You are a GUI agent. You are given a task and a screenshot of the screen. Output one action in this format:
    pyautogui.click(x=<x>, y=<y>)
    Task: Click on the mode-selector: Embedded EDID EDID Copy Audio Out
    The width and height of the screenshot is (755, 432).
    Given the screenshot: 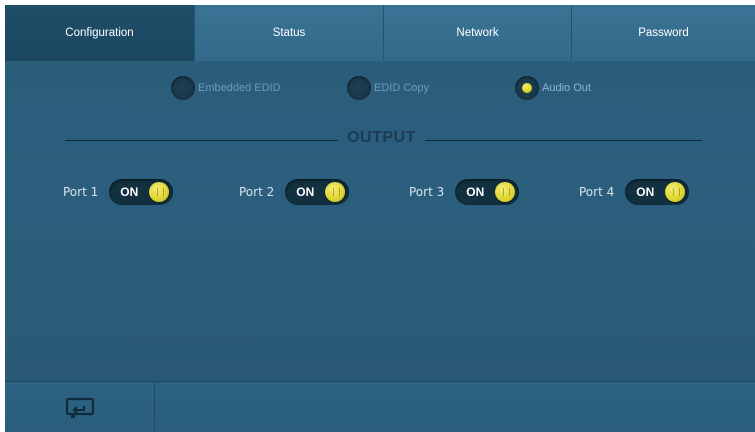 What is the action you would take?
    pyautogui.click(x=380, y=88)
    